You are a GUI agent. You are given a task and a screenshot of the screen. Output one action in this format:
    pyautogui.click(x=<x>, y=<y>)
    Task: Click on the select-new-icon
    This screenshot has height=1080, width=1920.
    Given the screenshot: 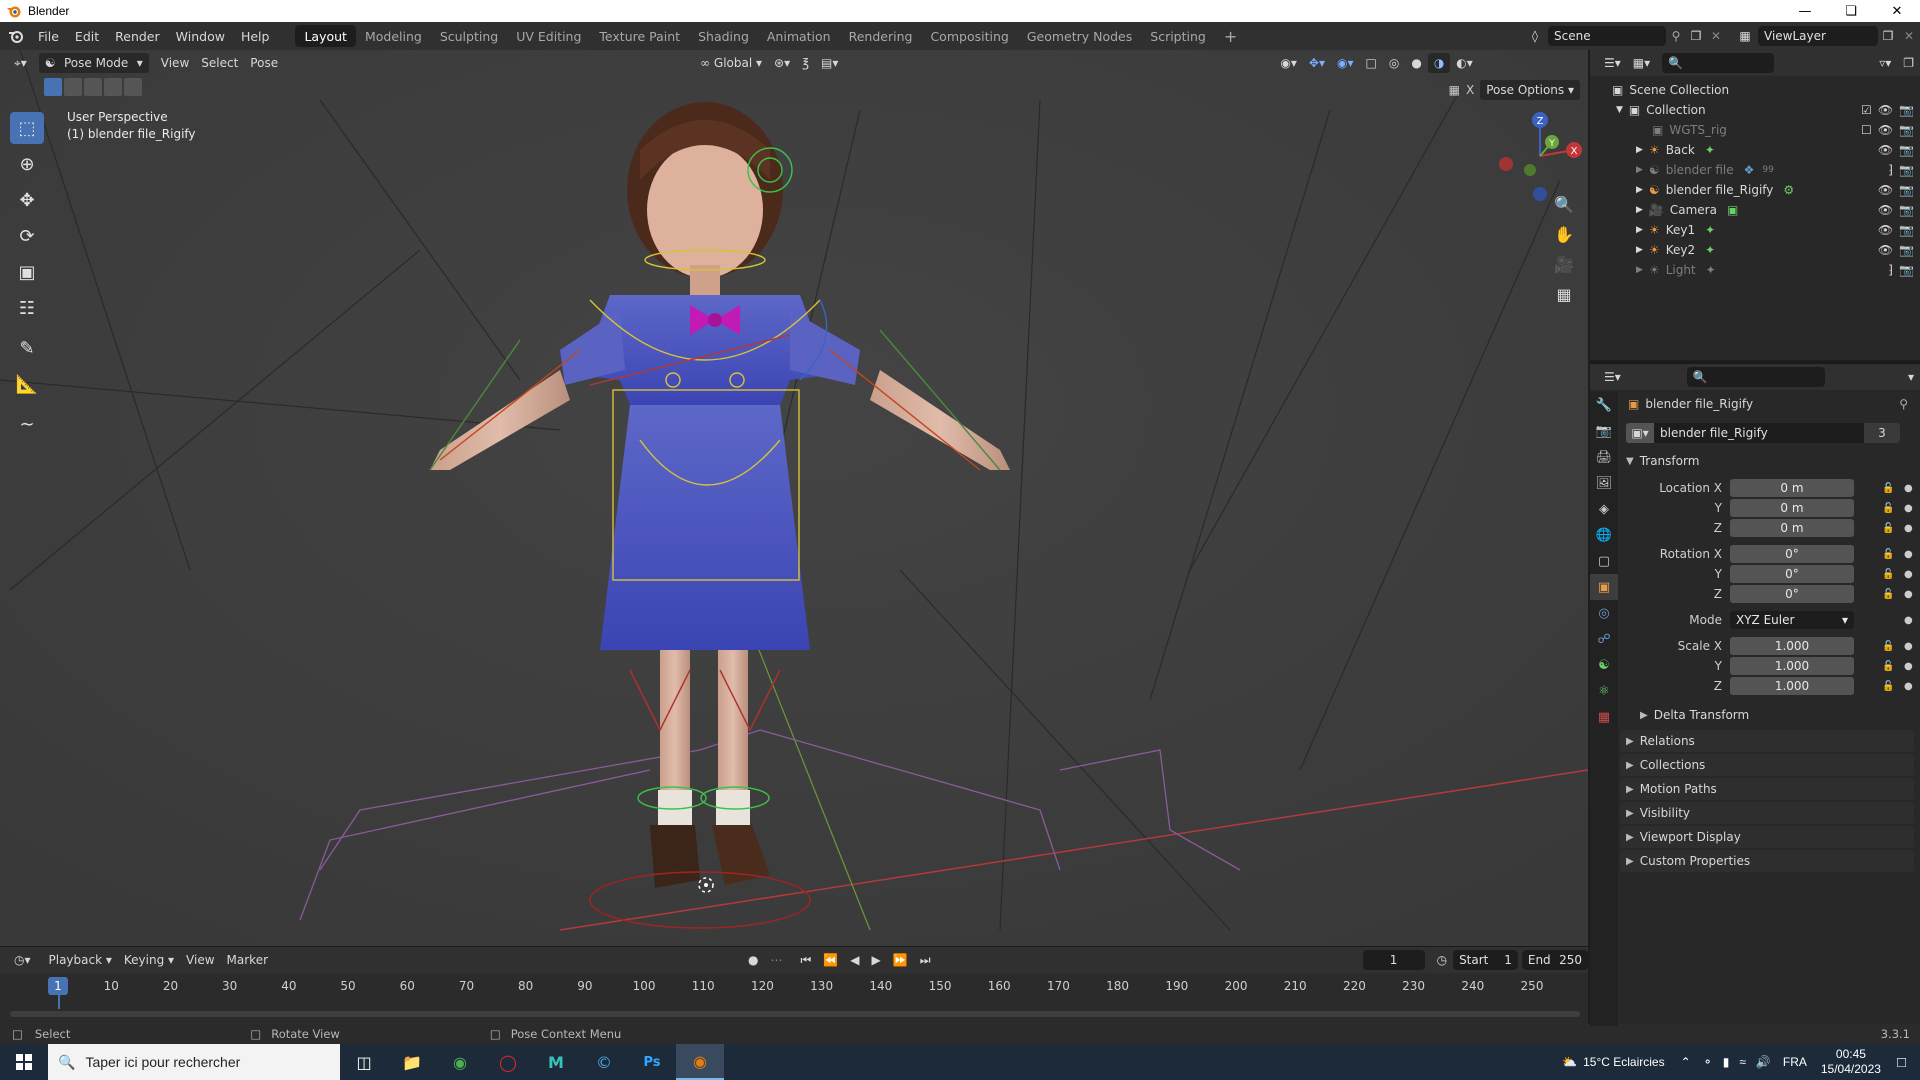 What is the action you would take?
    pyautogui.click(x=53, y=87)
    